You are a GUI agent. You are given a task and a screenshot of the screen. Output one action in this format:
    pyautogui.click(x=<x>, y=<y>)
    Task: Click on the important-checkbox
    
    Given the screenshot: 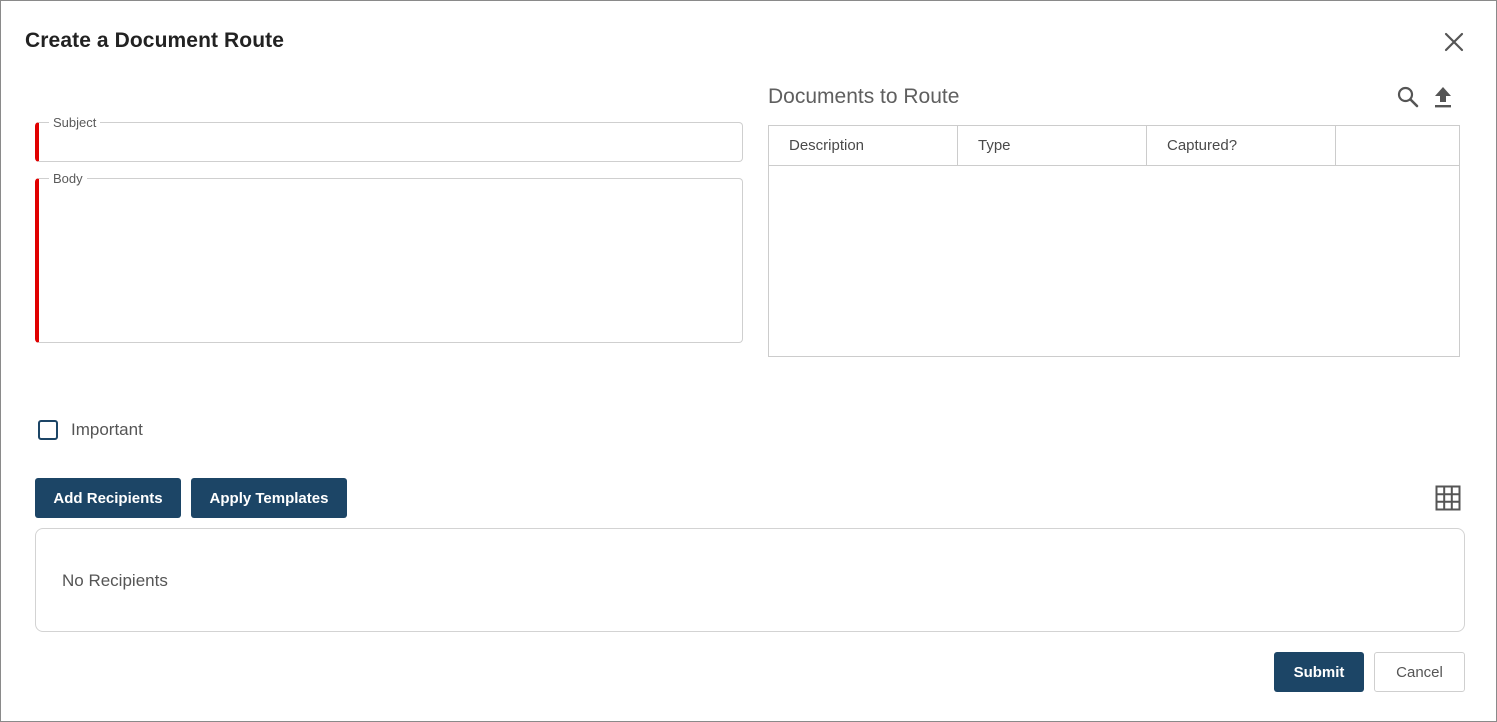 What is the action you would take?
    pyautogui.click(x=48, y=430)
    